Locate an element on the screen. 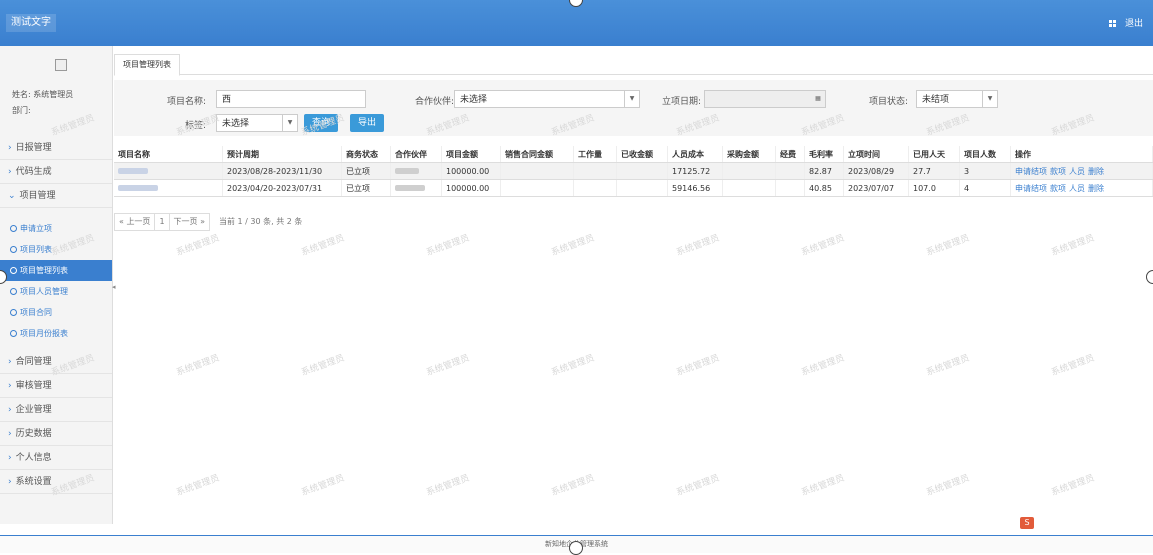 Image resolution: width=1153 pixels, height=555 pixels. start-date-label: 立项日期: is located at coordinates (681, 102).